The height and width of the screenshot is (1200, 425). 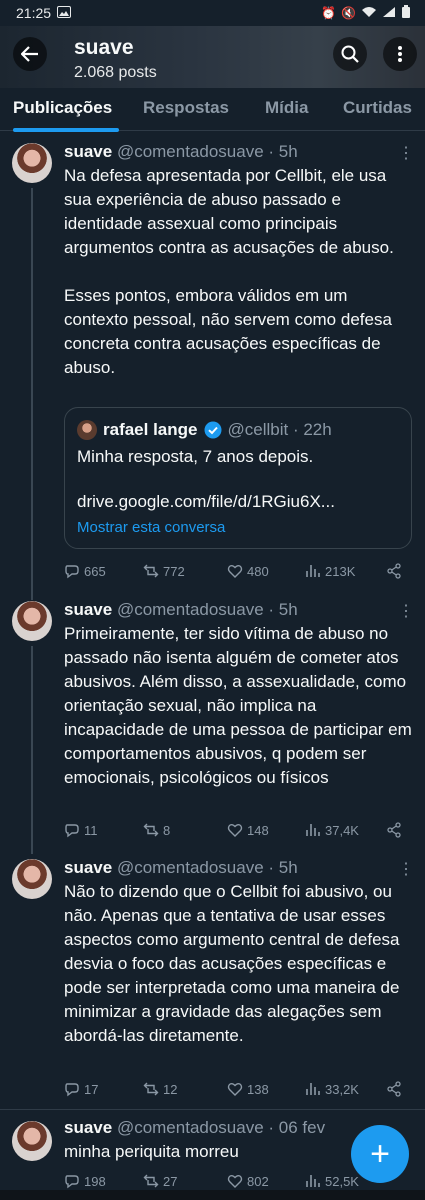 I want to click on views-button: 37,4K, so click(x=332, y=830).